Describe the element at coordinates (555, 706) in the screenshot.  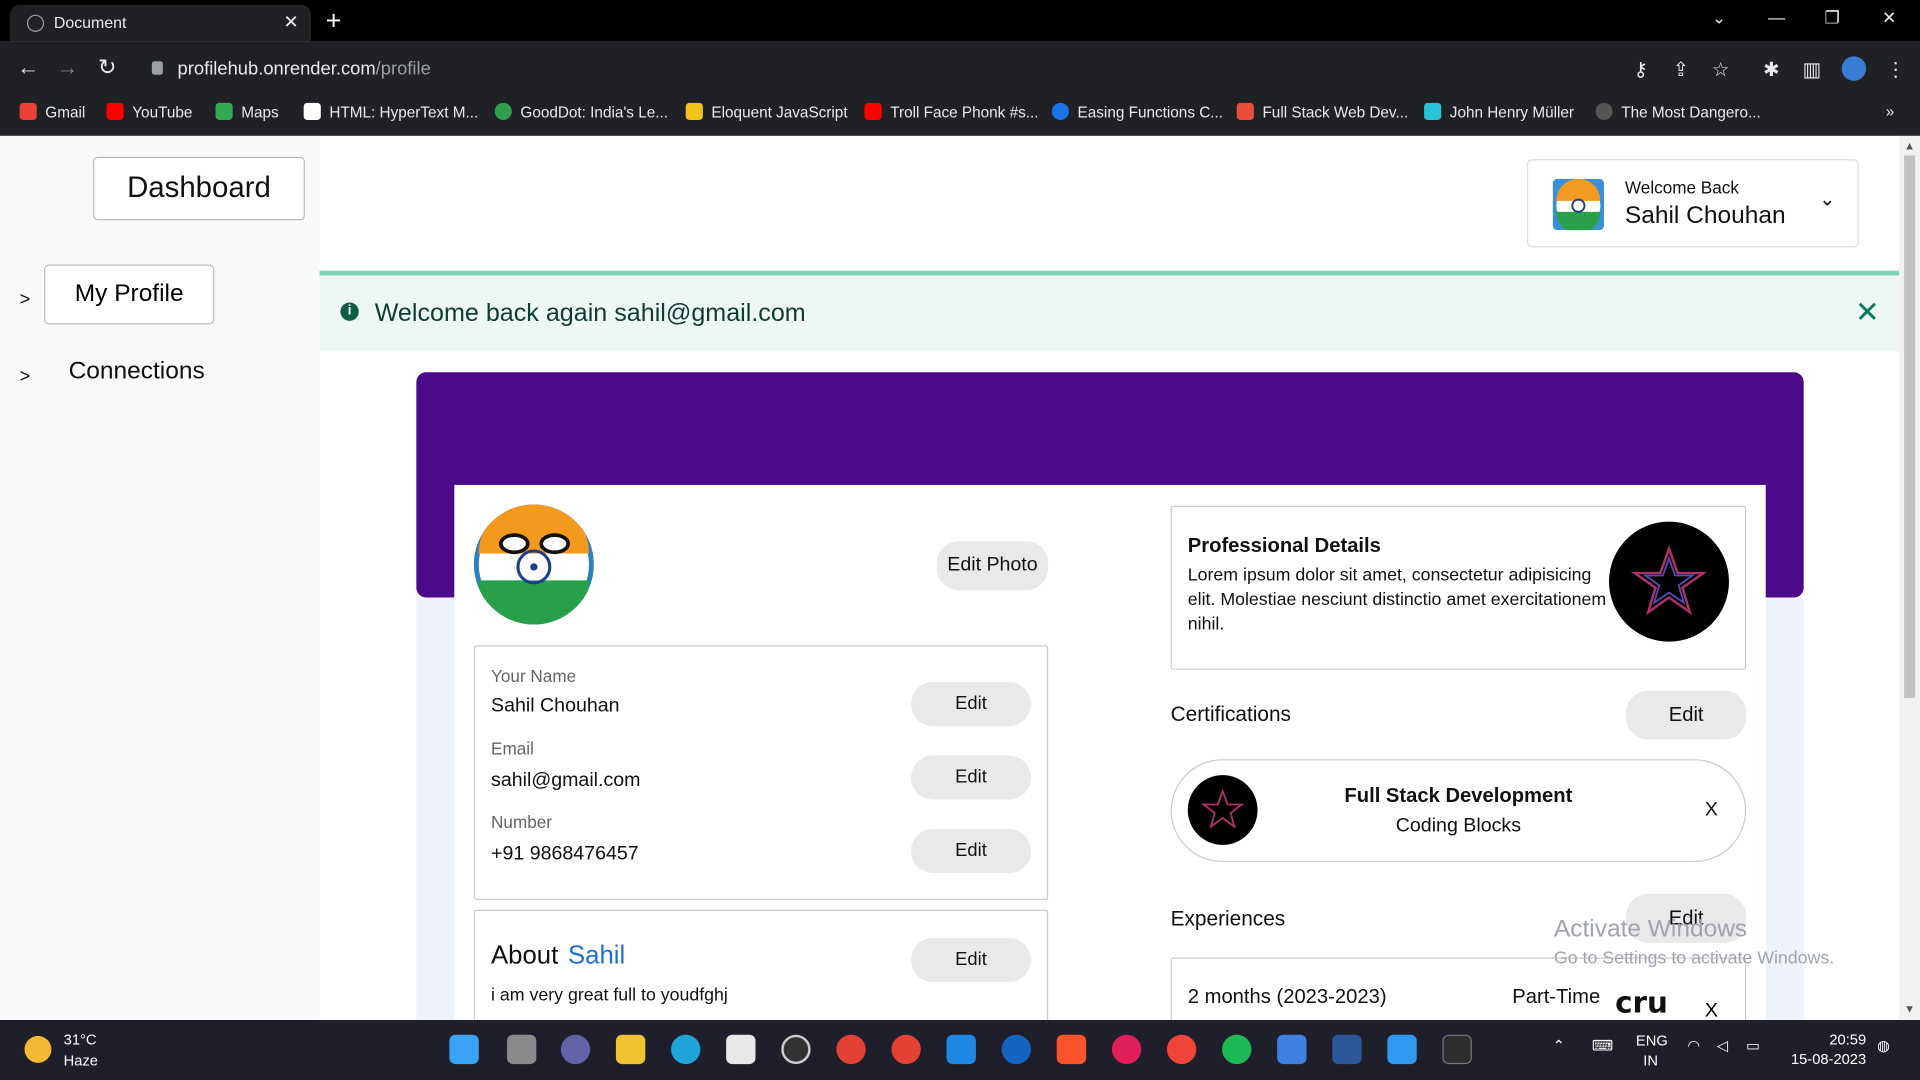
I see `name-value: Sahil Chouhan` at that location.